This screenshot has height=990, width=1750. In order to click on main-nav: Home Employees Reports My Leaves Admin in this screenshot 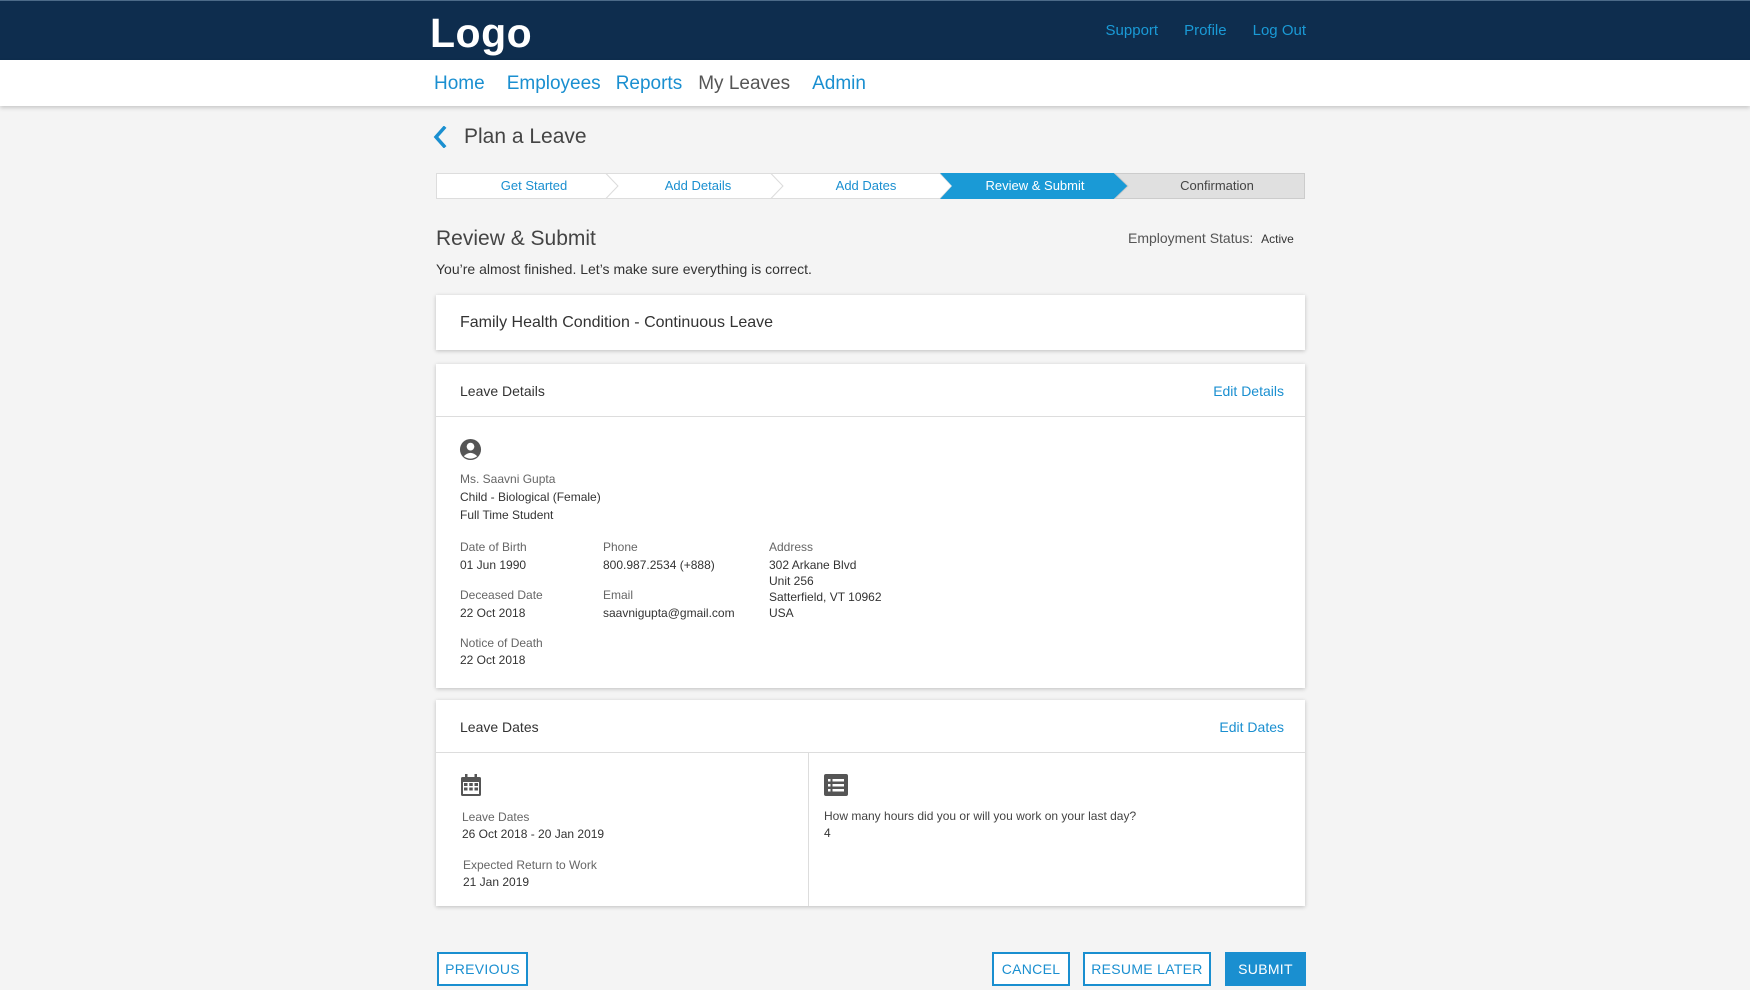, I will do `click(875, 83)`.